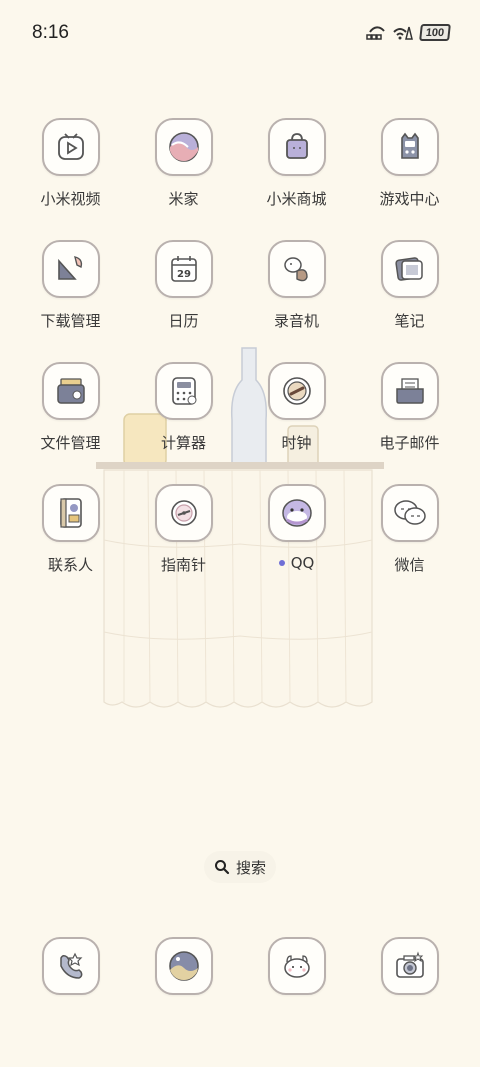  I want to click on app-file-manager: 文件管理, so click(70, 423).